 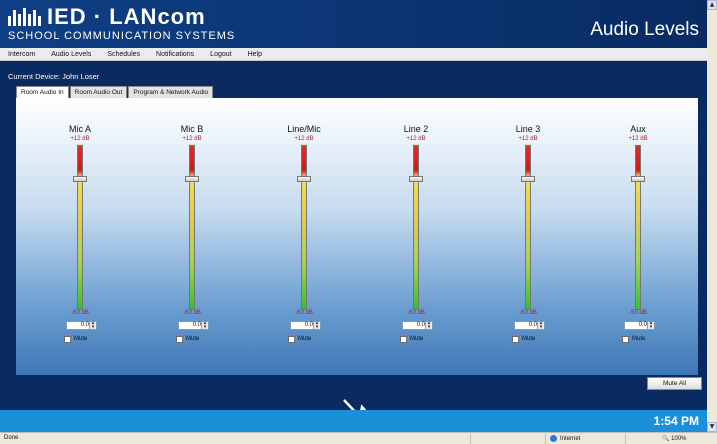 I want to click on tab-room-audio-out: Room Audio Out, so click(x=98, y=92).